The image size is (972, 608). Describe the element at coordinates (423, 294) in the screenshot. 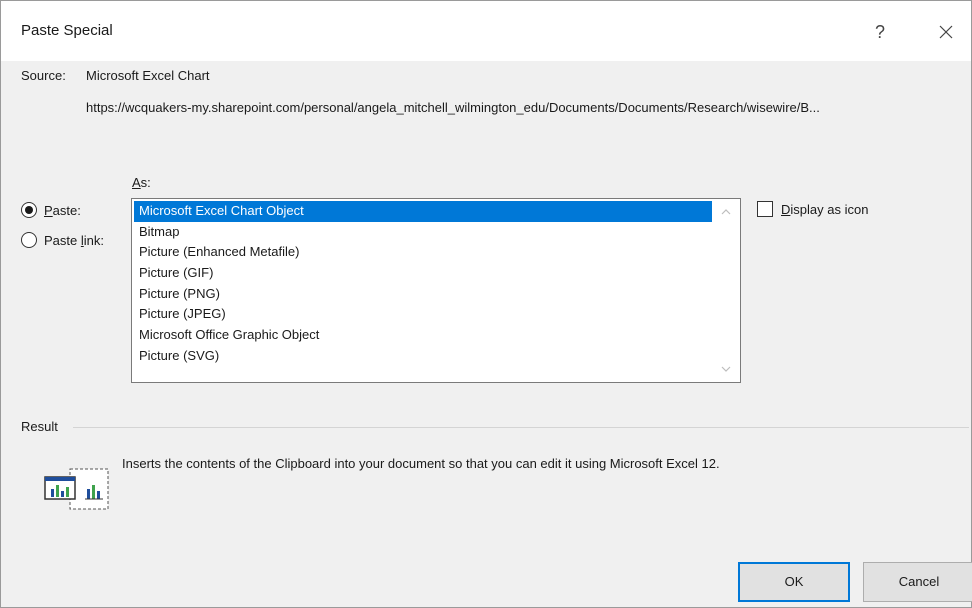

I see `list-item: Picture (PNG)` at that location.